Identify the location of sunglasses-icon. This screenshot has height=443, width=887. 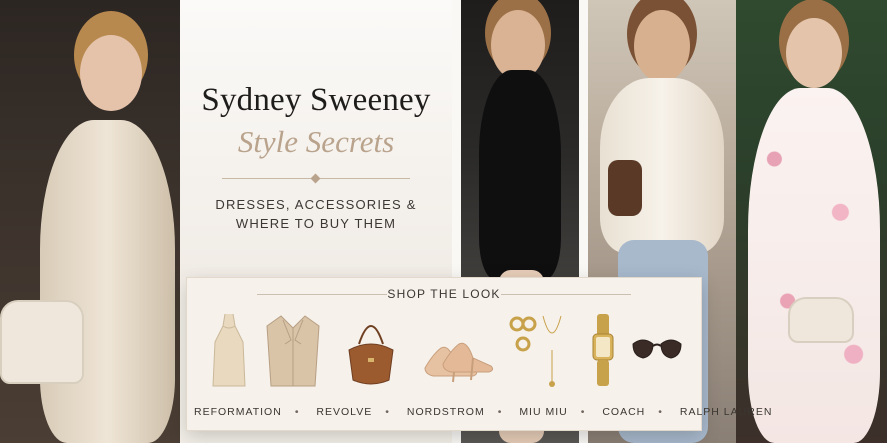
(657, 351).